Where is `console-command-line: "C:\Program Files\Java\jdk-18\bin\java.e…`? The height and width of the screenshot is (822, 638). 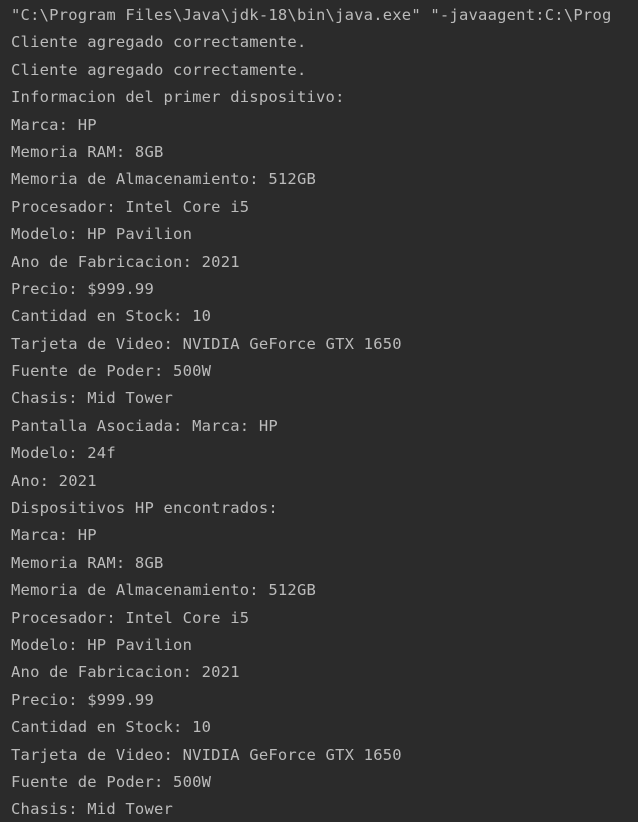 console-command-line: "C:\Program Files\Java\jdk-18\bin\java.e… is located at coordinates (311, 15).